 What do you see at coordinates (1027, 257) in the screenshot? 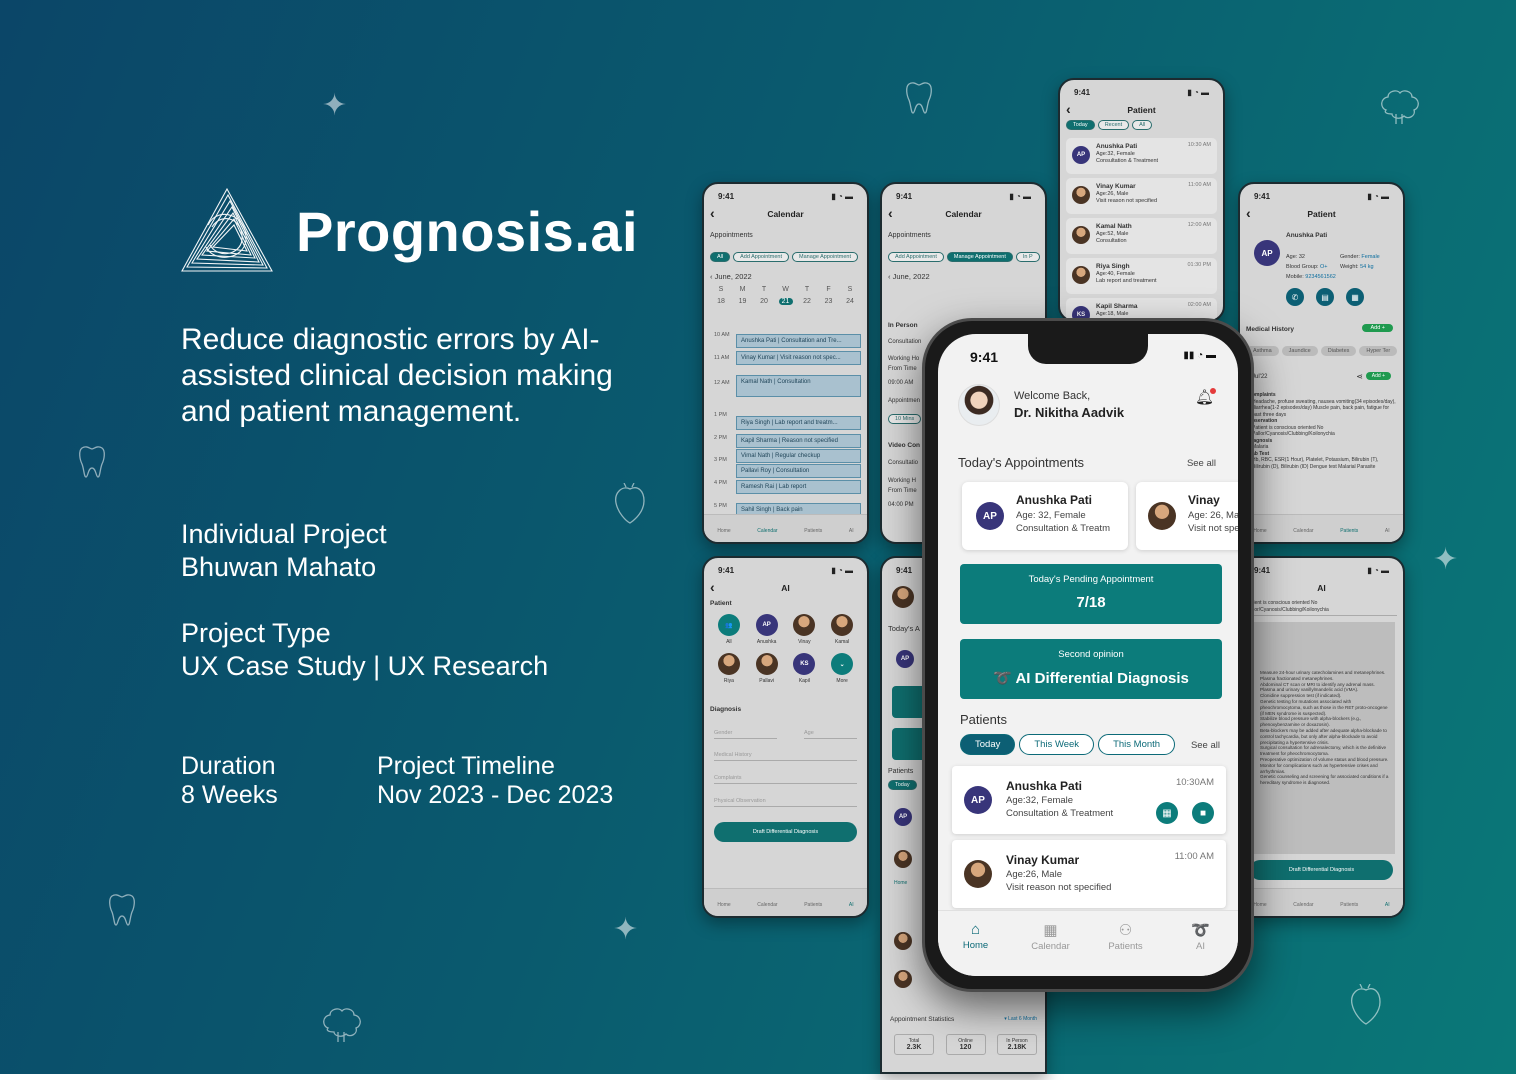
I see `filter-in-person: In P` at bounding box center [1027, 257].